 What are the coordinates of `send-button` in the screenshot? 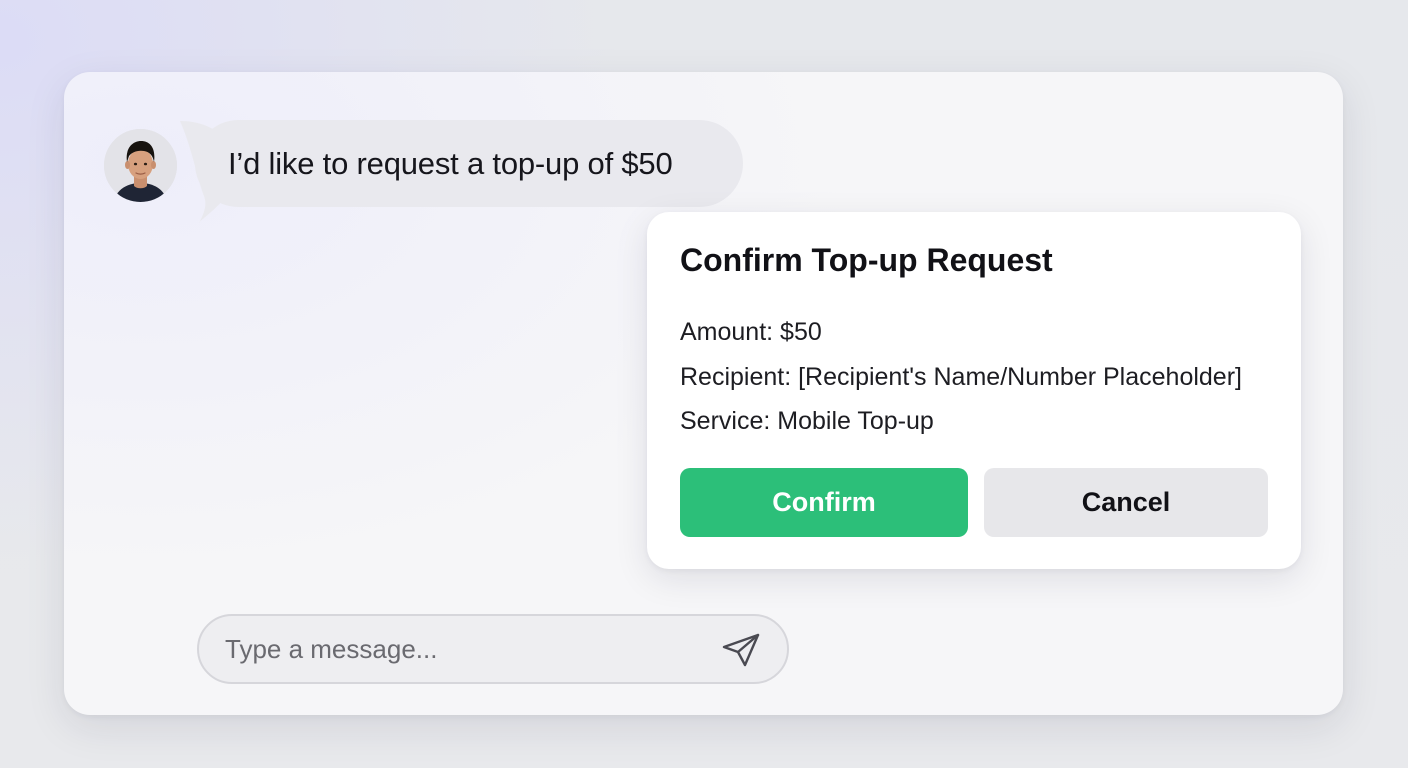 It's located at (741, 650).